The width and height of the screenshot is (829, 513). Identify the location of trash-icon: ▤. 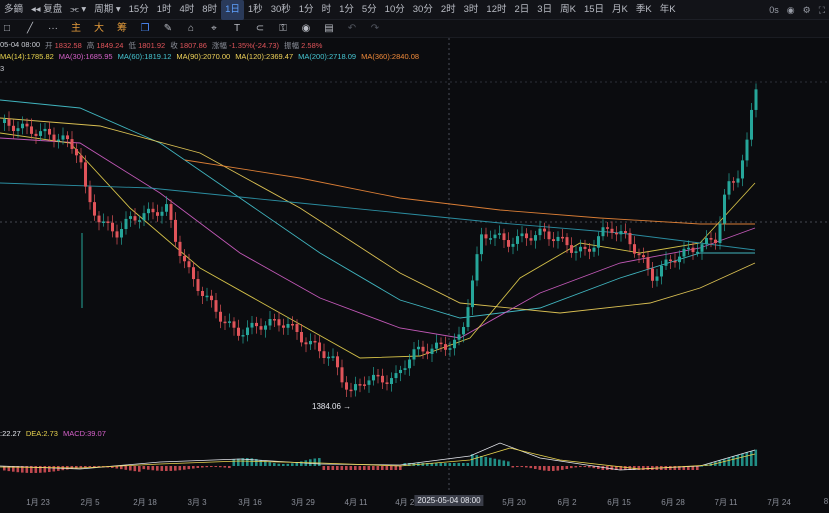
(329, 29).